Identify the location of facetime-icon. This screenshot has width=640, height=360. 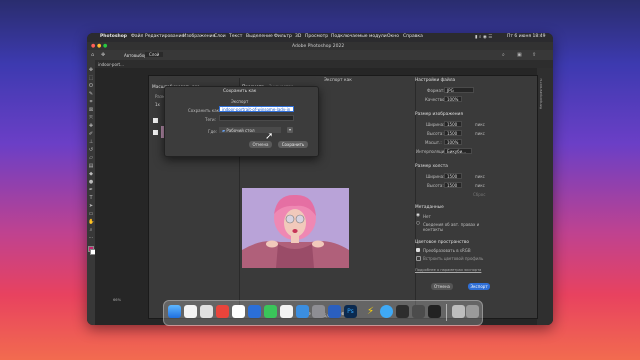
(270, 311).